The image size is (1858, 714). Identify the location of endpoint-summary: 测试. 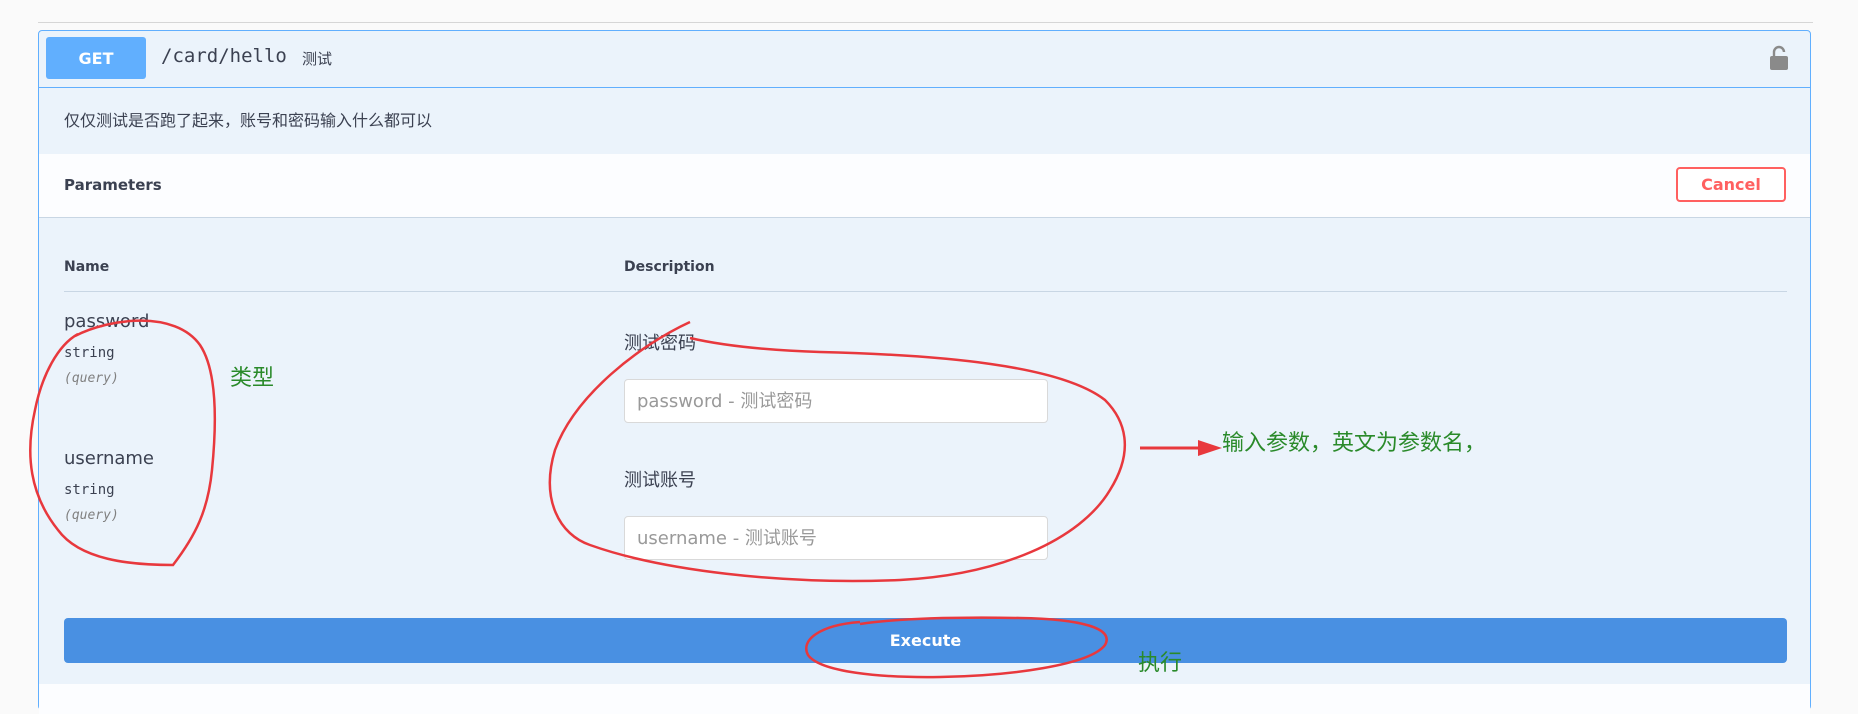
(317, 59).